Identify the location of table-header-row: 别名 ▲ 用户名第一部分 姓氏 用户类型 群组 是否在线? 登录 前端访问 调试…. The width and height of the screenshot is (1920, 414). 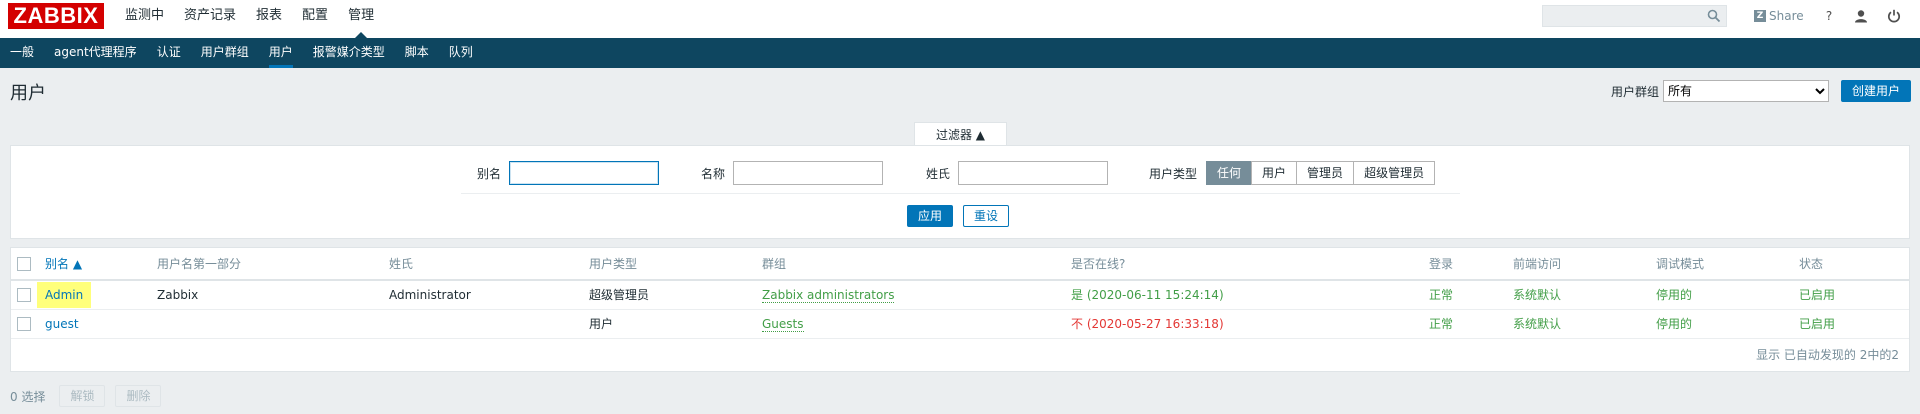
(960, 264).